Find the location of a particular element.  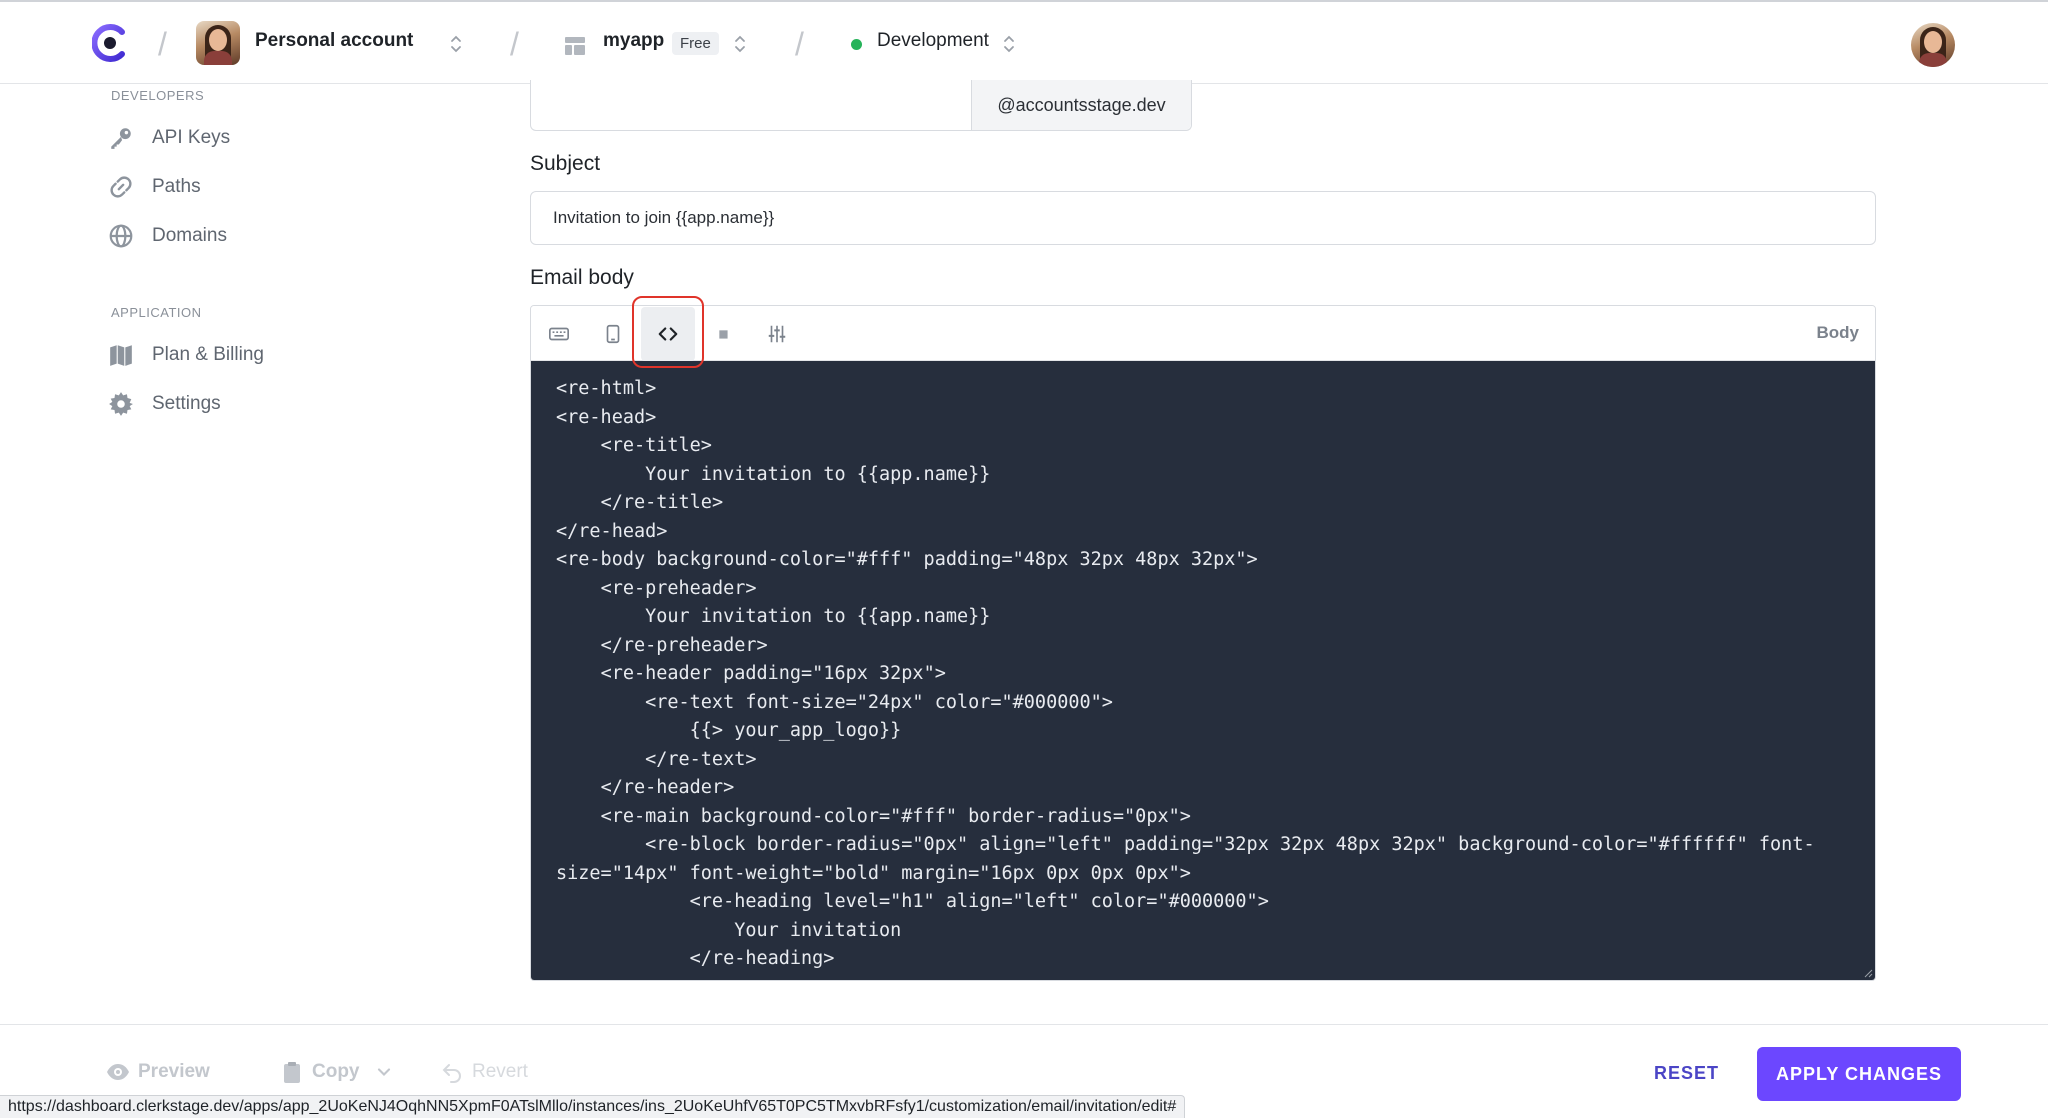

highlight-annotation is located at coordinates (668, 332).